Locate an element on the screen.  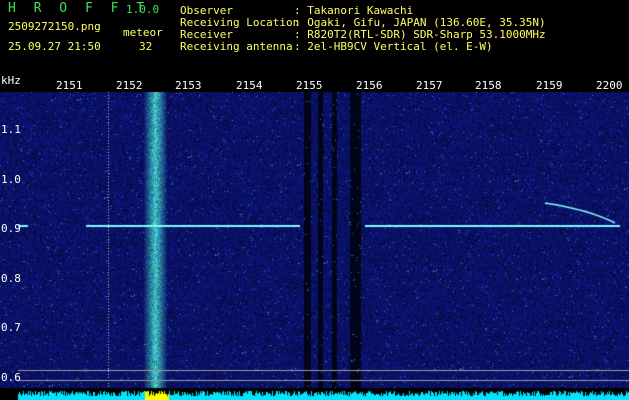
app-version: 1.0.0 is located at coordinates (143, 9).